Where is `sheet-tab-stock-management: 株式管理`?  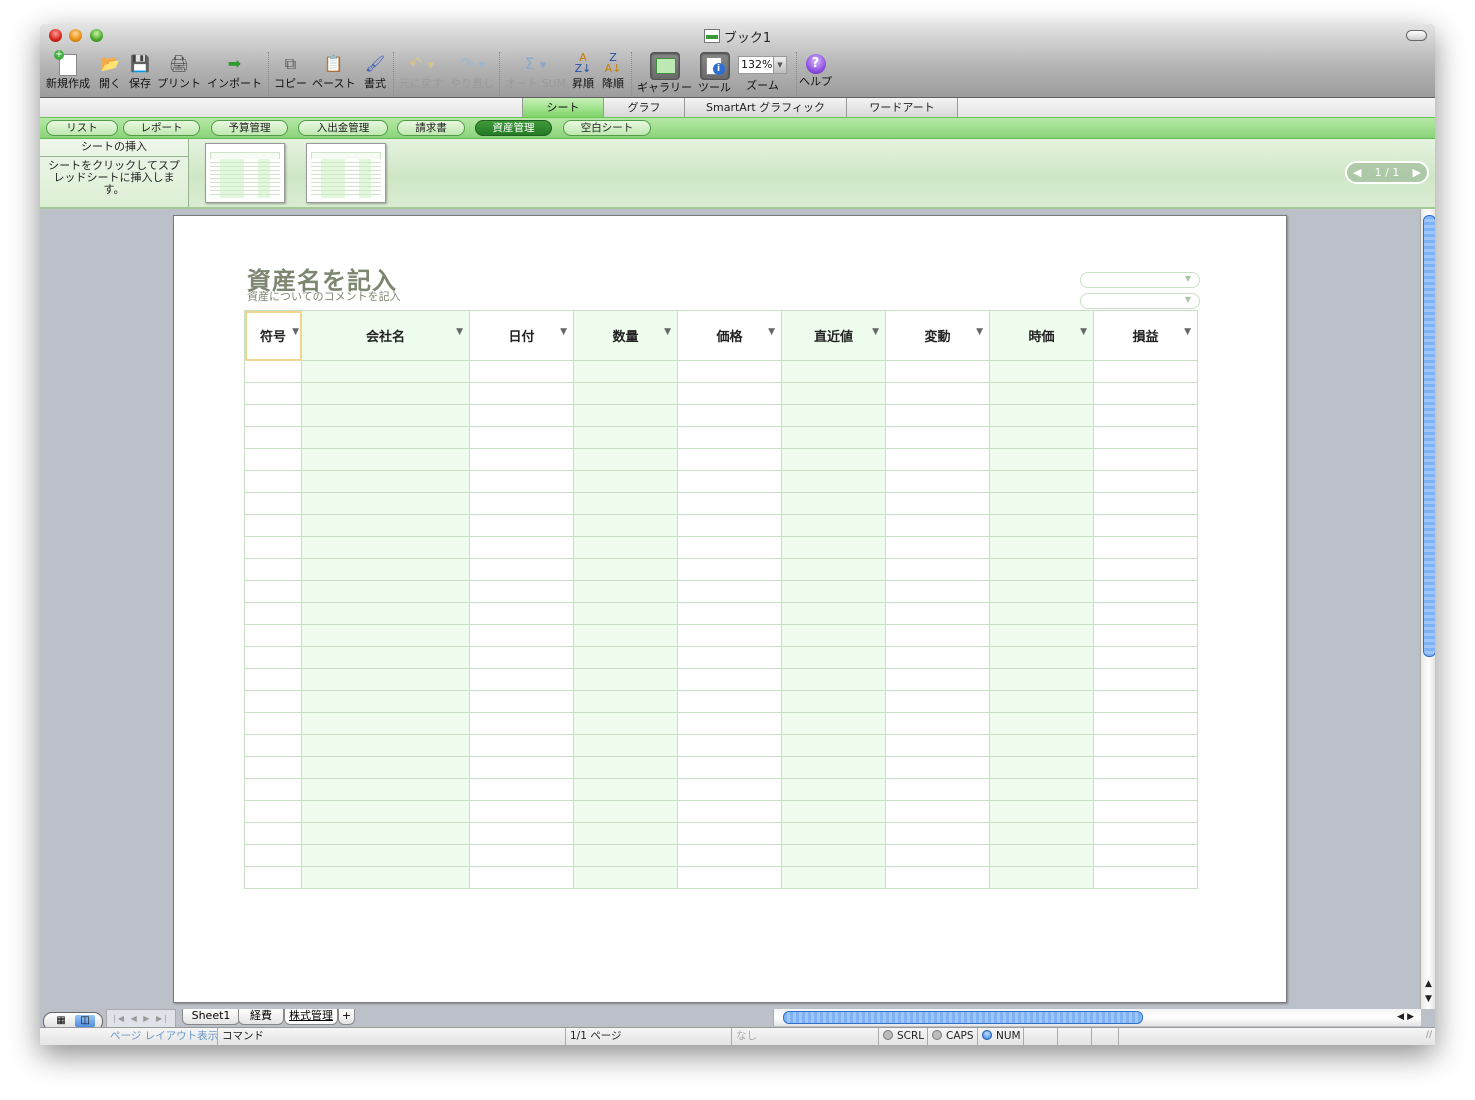 sheet-tab-stock-management: 株式管理 is located at coordinates (311, 1017).